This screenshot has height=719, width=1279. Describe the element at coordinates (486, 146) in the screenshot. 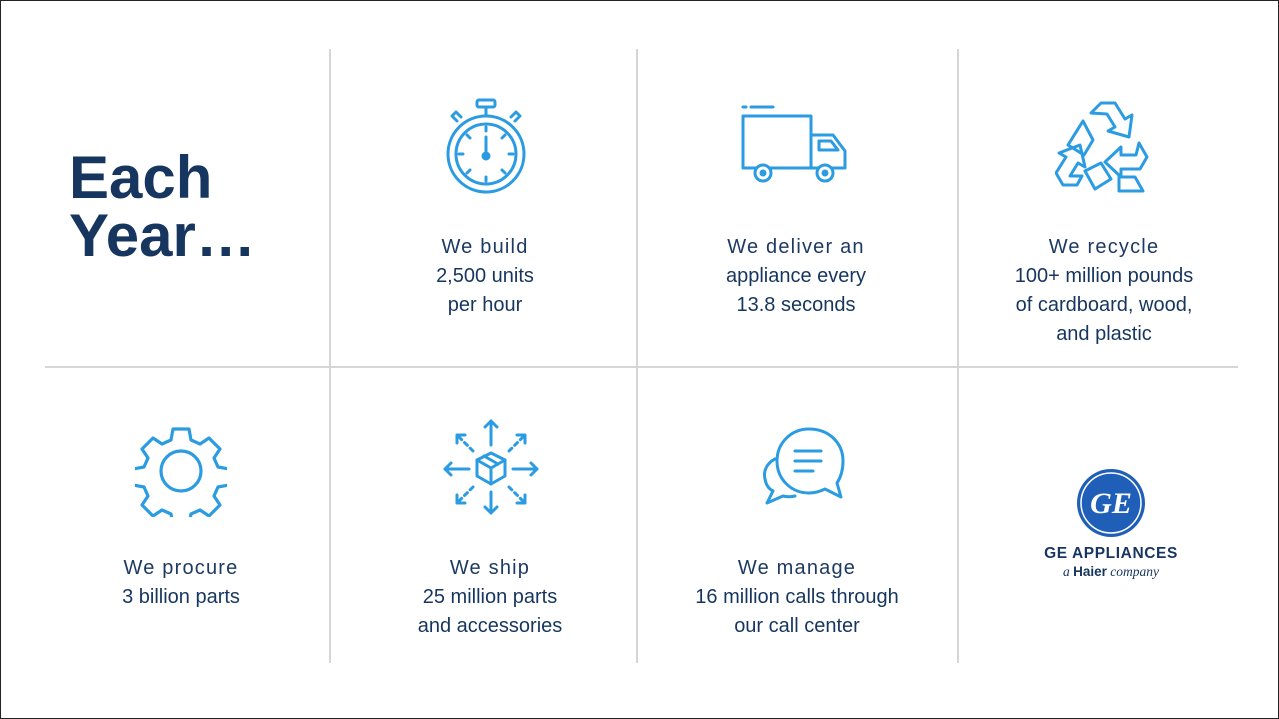

I see `stopwatch-icon` at that location.